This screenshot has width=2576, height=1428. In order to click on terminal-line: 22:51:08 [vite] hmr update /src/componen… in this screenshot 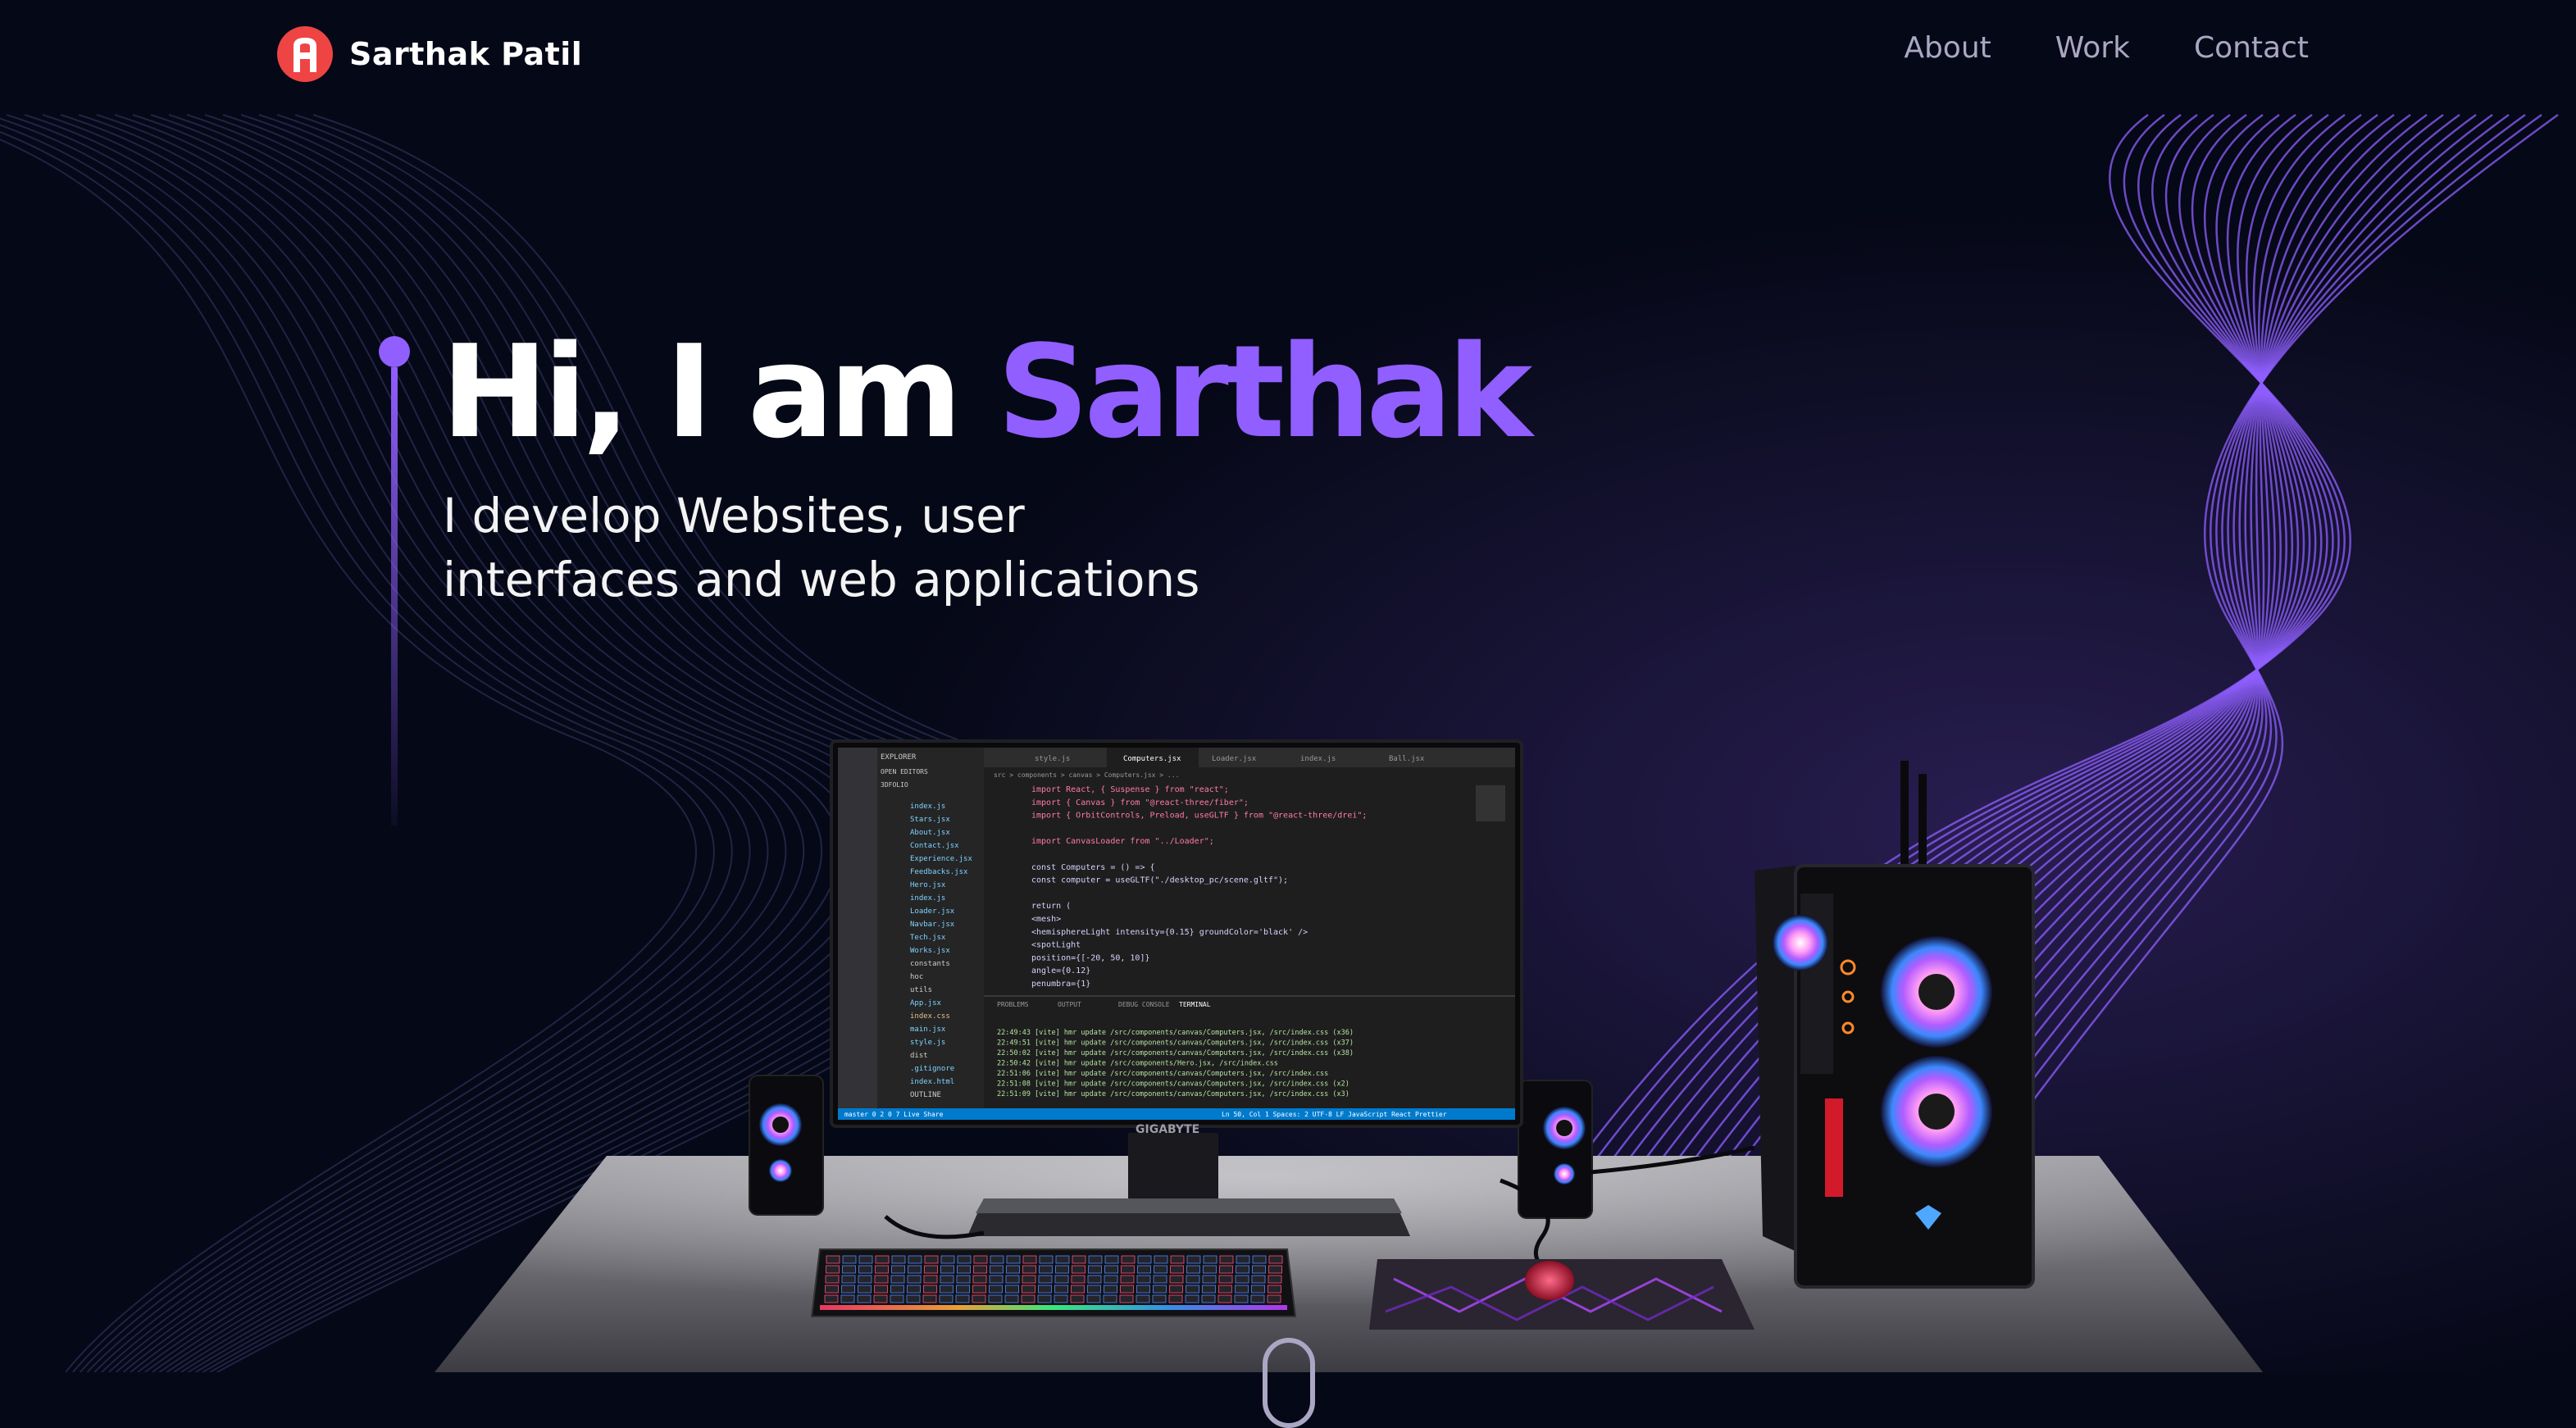, I will do `click(1173, 1084)`.